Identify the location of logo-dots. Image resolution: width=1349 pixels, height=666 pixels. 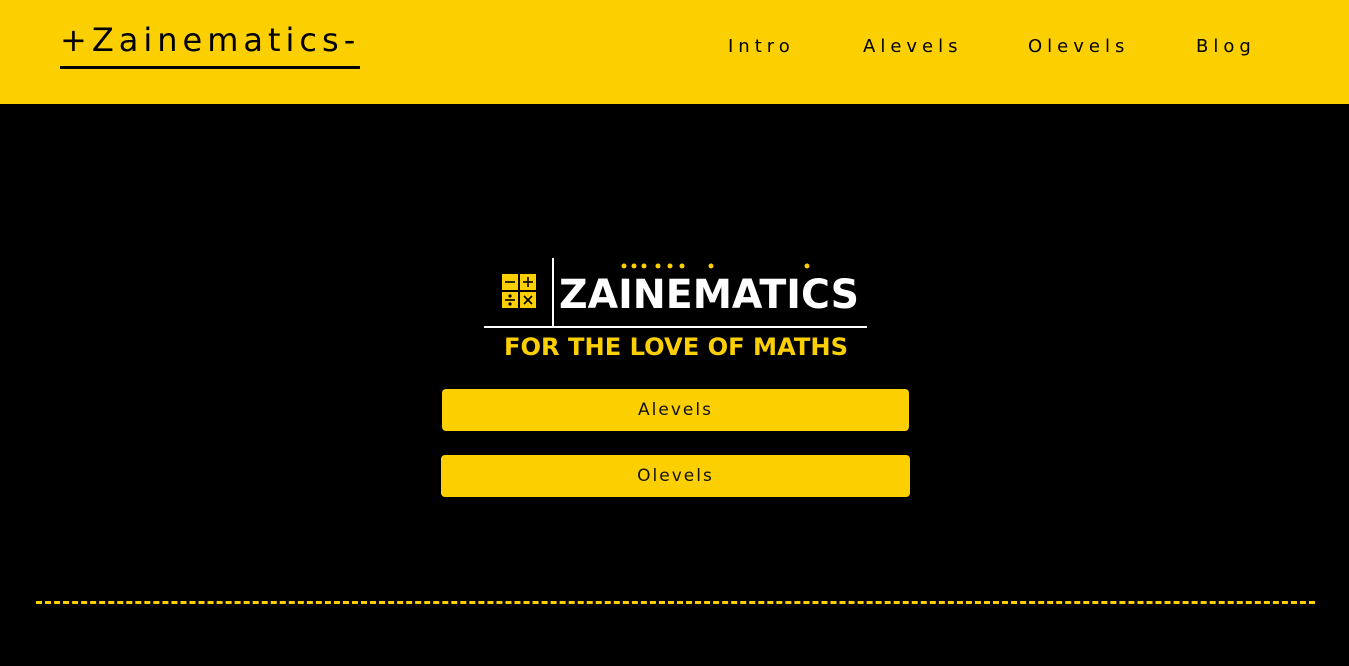
(715, 266).